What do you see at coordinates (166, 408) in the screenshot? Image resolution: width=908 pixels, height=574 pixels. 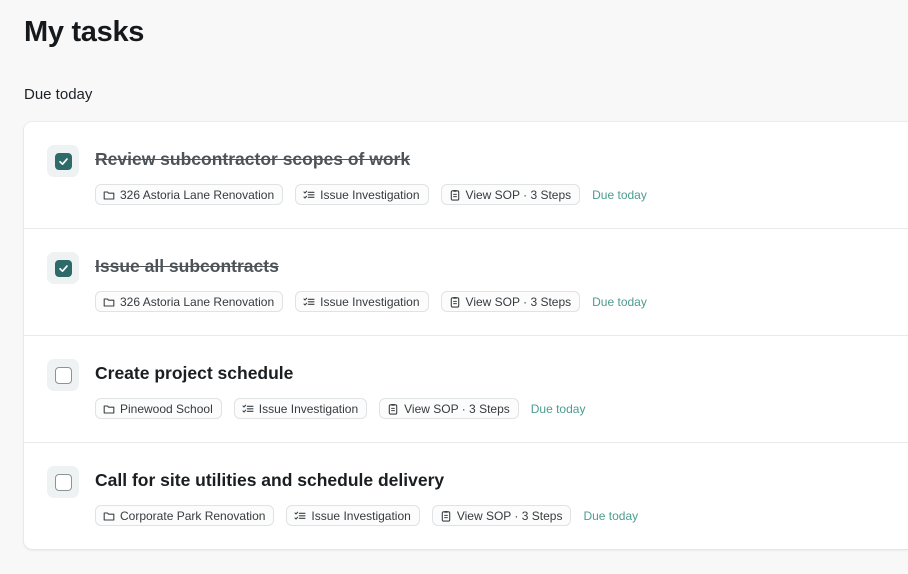 I see `project-label: Pinewood School` at bounding box center [166, 408].